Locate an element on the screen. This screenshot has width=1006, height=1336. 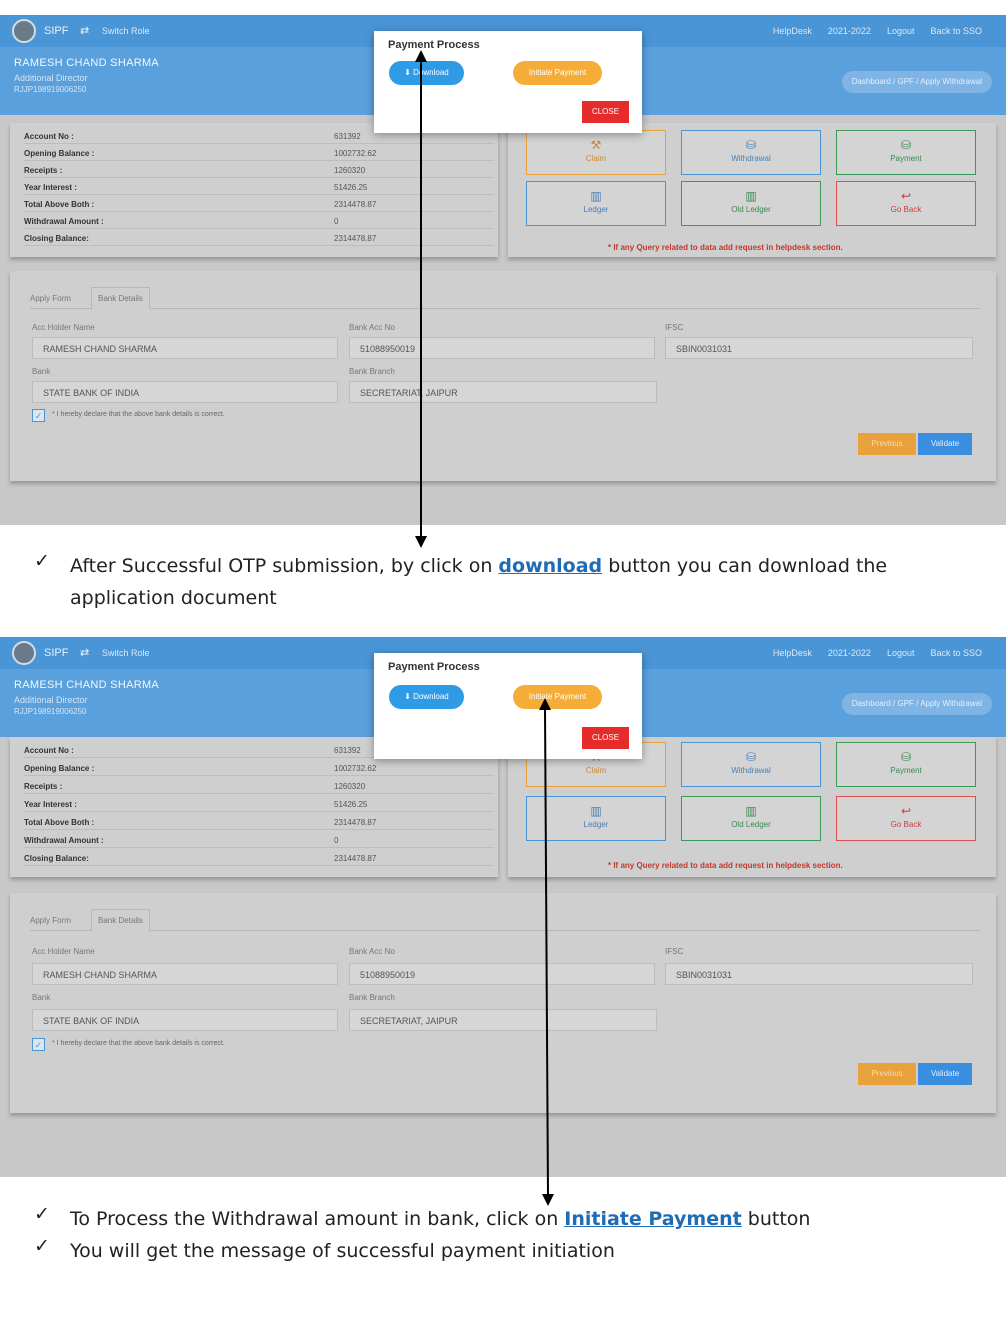
arrowhead-down is located at coordinates (421, 542).